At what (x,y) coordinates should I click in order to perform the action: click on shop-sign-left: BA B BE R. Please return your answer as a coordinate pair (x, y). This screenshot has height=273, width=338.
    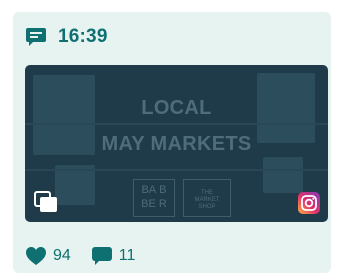
    Looking at the image, I should click on (154, 198).